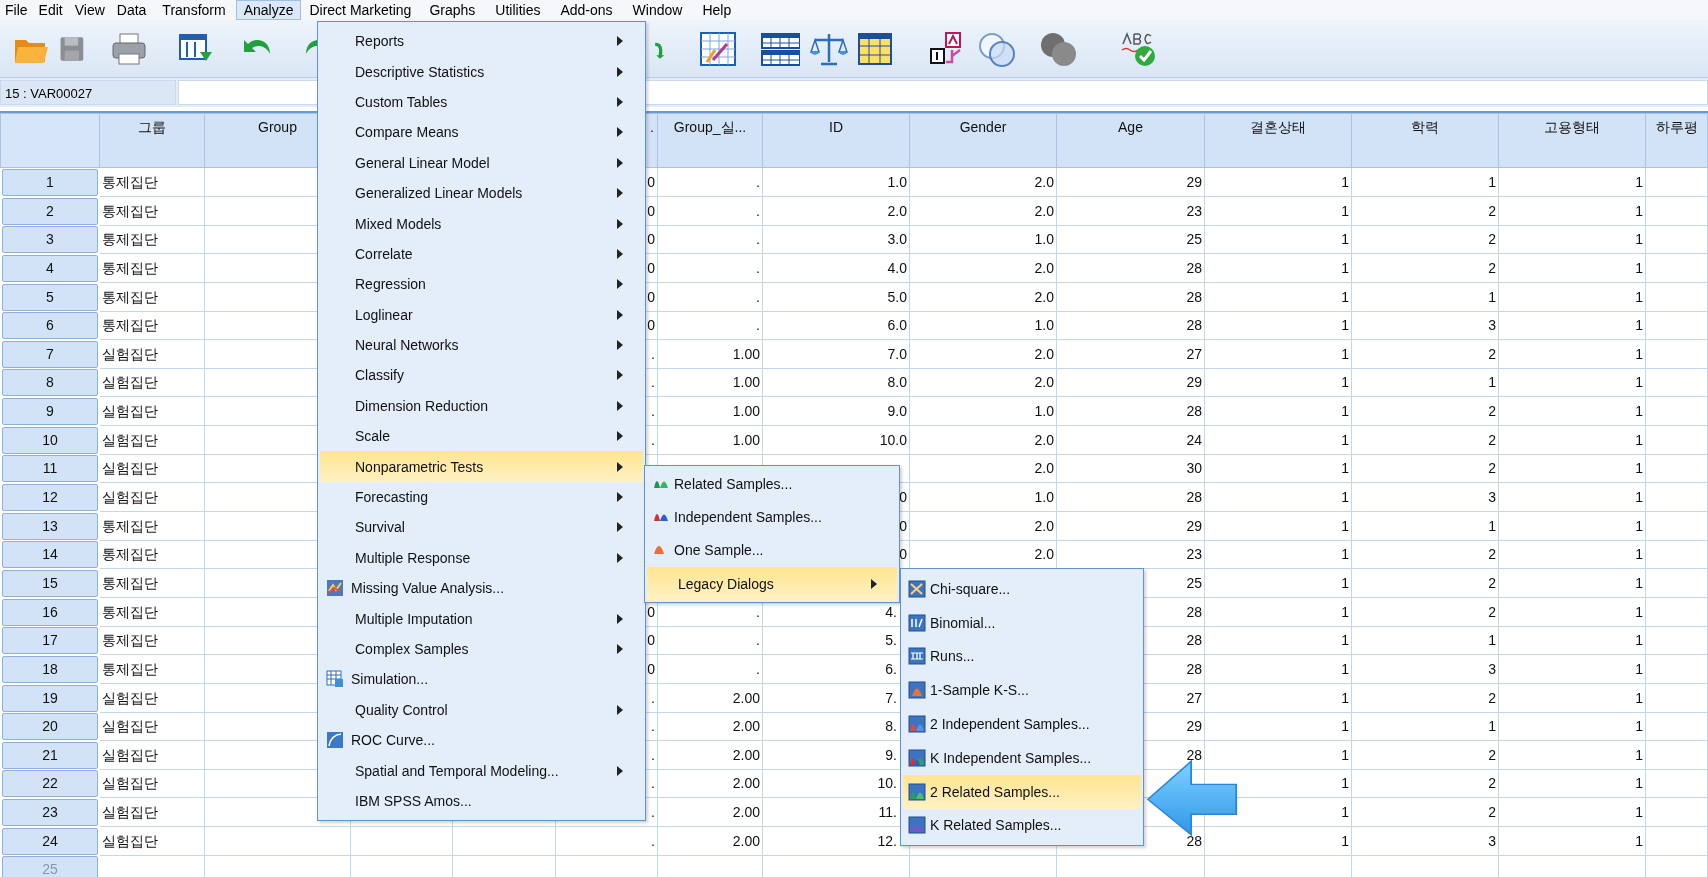 The image size is (1708, 877). I want to click on row-number: 21, so click(50, 755).